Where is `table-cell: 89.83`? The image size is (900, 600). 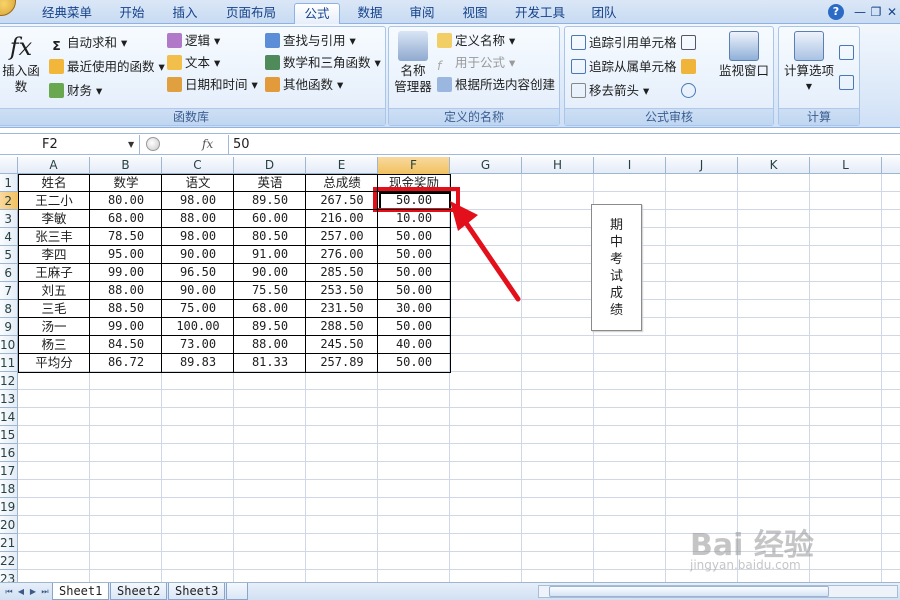 table-cell: 89.83 is located at coordinates (198, 363).